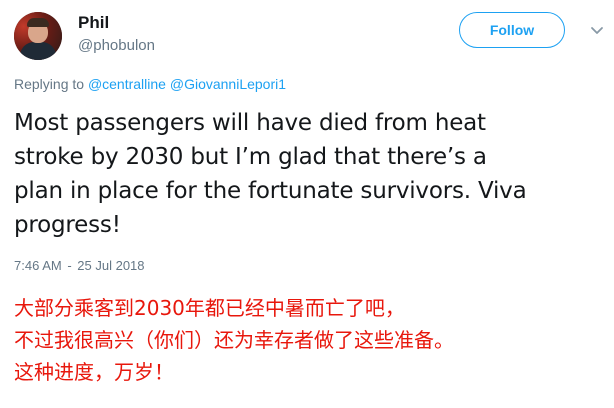 The height and width of the screenshot is (408, 614). Describe the element at coordinates (512, 30) in the screenshot. I see `follow-button: Follow` at that location.